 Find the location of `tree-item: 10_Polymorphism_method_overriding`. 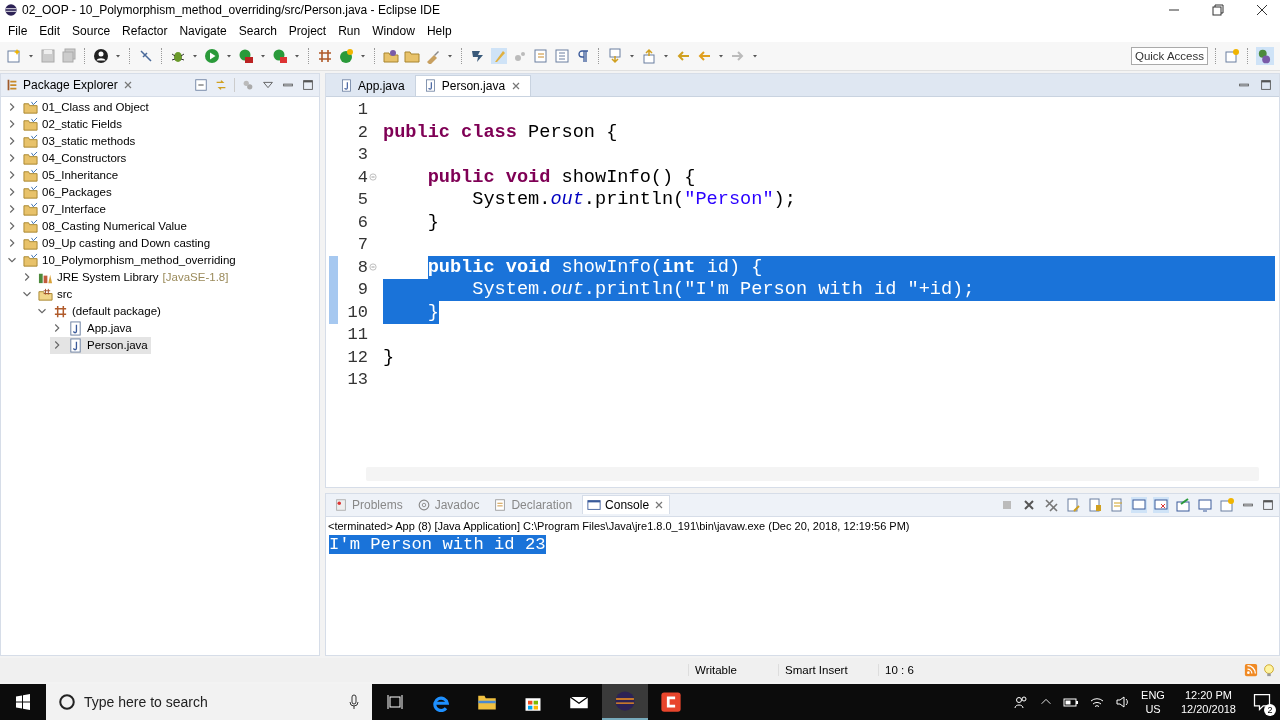

tree-item: 10_Polymorphism_method_overriding is located at coordinates (122, 260).